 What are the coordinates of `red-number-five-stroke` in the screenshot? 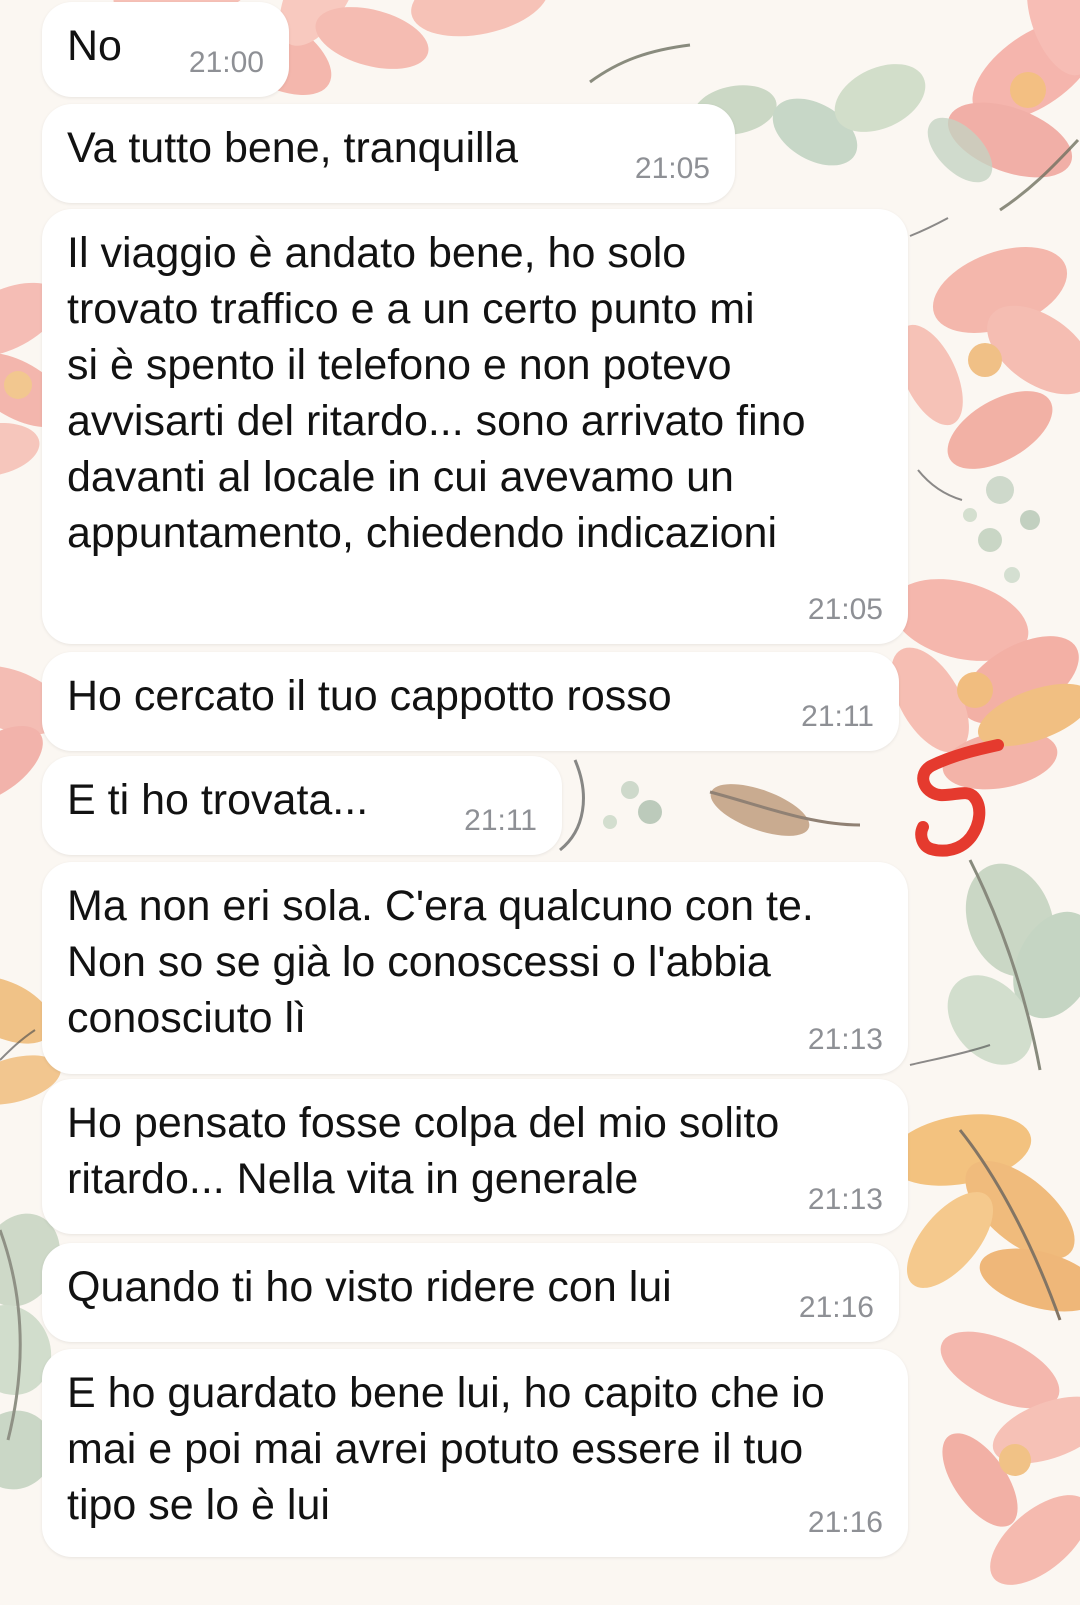 It's located at (959, 798).